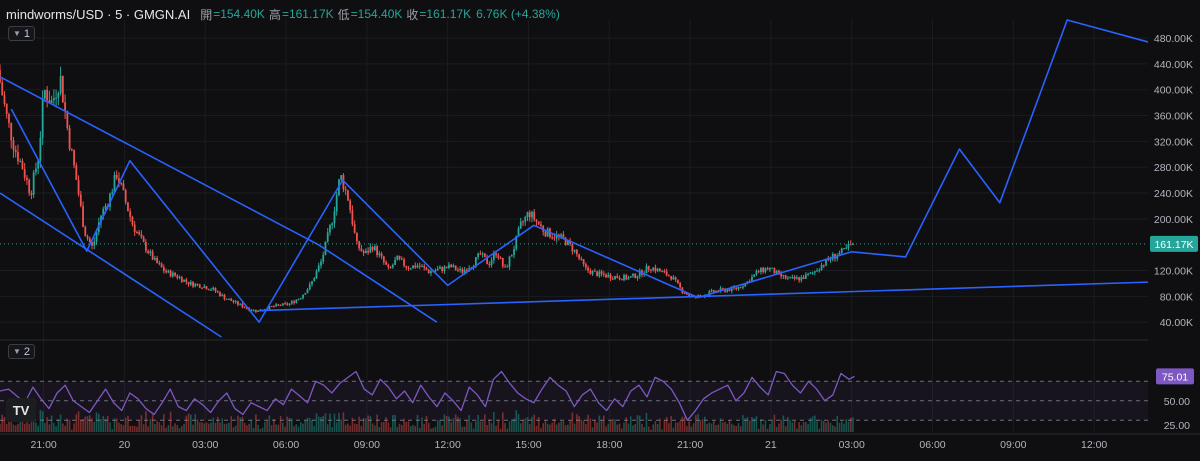 This screenshot has width=1200, height=461. What do you see at coordinates (111, 265) in the screenshot?
I see `channel-lower-line` at bounding box center [111, 265].